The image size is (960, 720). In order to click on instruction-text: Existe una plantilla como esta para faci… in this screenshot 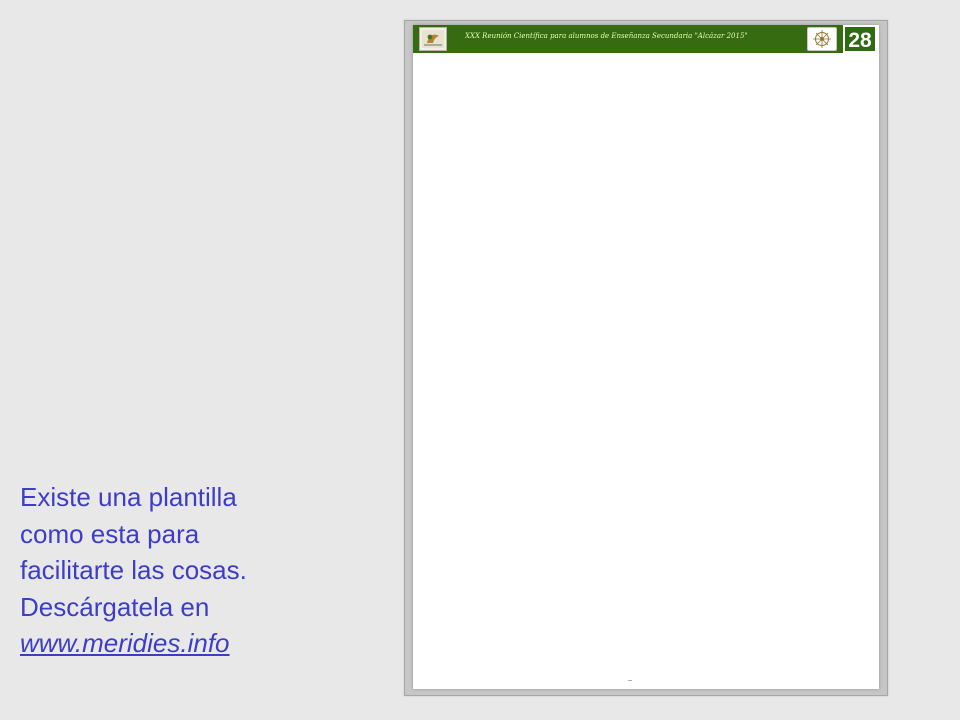, I will do `click(200, 570)`.